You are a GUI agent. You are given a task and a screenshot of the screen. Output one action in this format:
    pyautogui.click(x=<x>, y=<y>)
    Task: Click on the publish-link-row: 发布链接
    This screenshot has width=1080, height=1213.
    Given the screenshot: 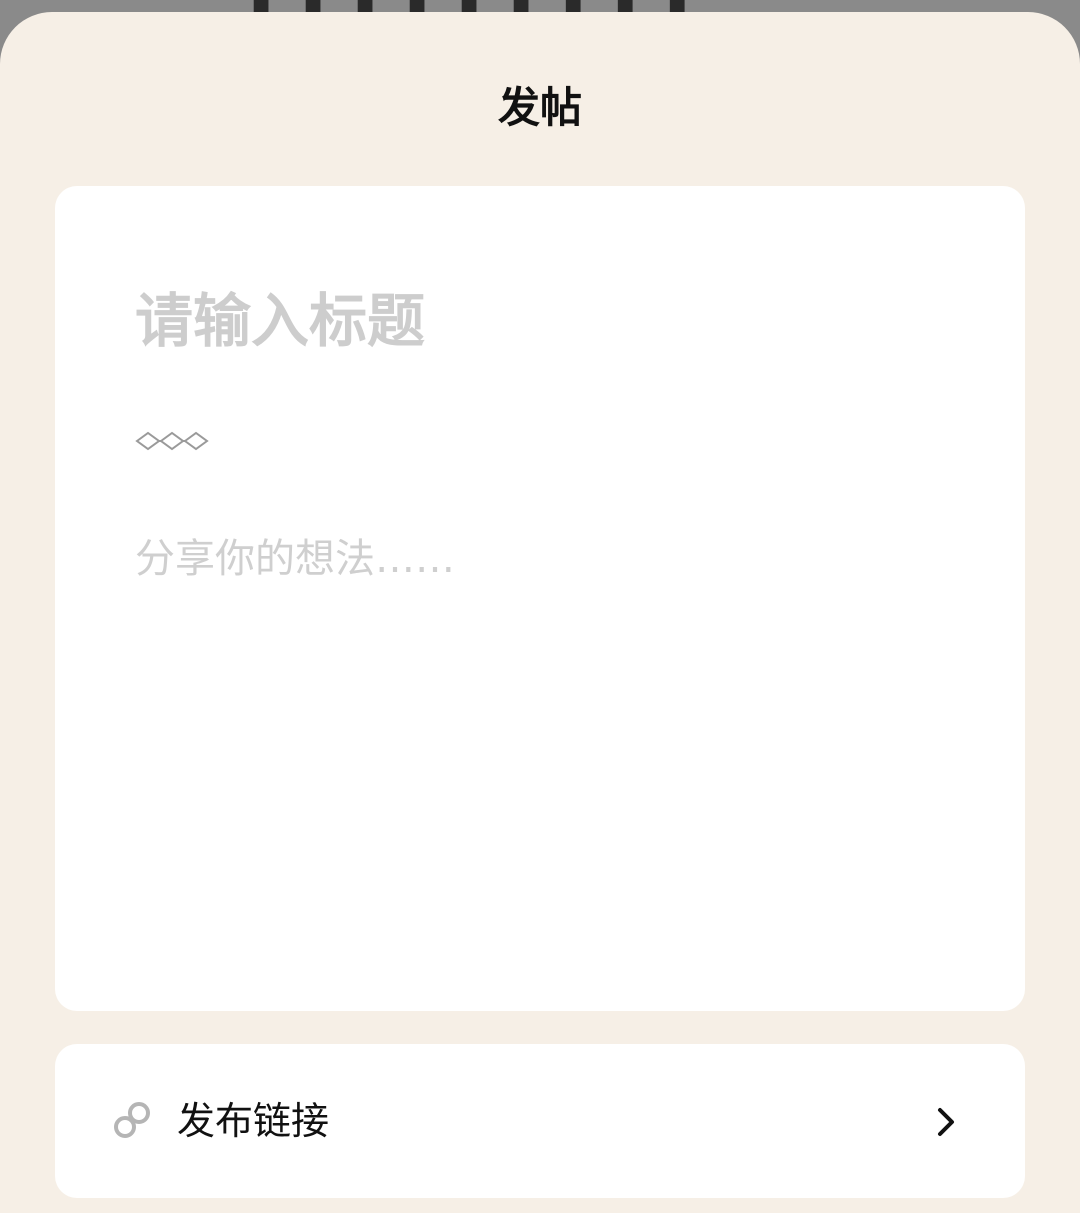 What is the action you would take?
    pyautogui.click(x=540, y=1121)
    